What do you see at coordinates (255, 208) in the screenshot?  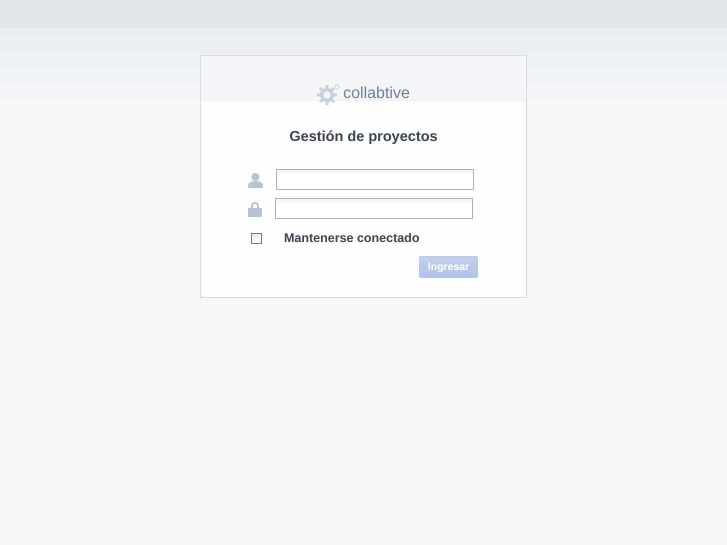 I see `lock-icon` at bounding box center [255, 208].